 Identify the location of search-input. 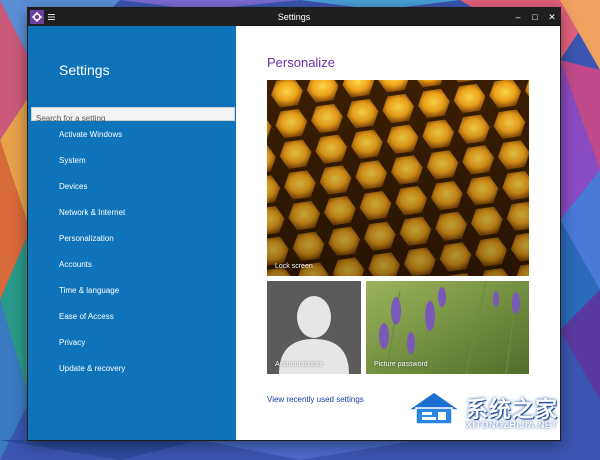
(133, 118).